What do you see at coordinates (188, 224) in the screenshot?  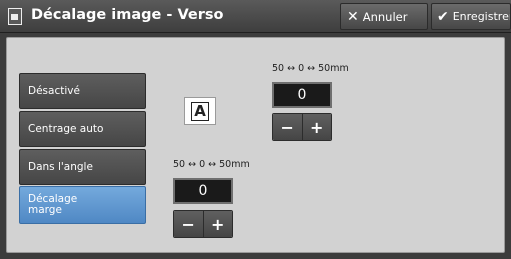 I see `bottom-shift-minus-button: −` at bounding box center [188, 224].